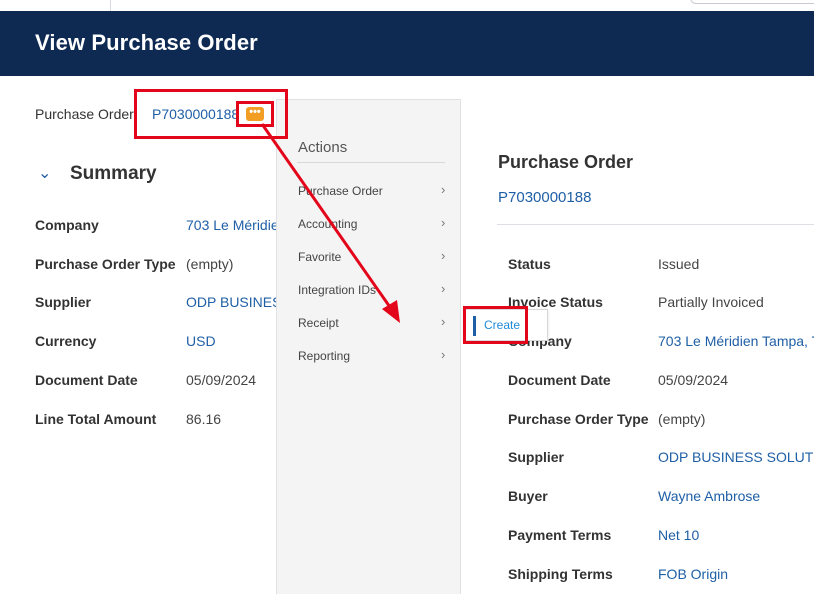 This screenshot has height=594, width=814. Describe the element at coordinates (536, 457) in the screenshot. I see `detail-label-supplier: Supplier` at that location.